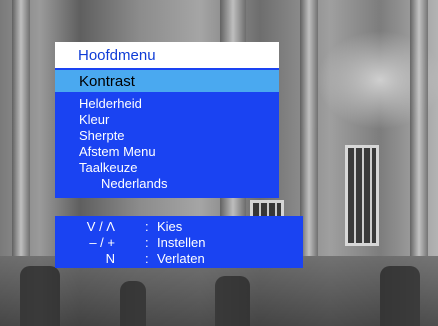 The image size is (438, 326). What do you see at coordinates (167, 152) in the screenshot?
I see `menu-item-afstem-menu: Afstem Menu` at bounding box center [167, 152].